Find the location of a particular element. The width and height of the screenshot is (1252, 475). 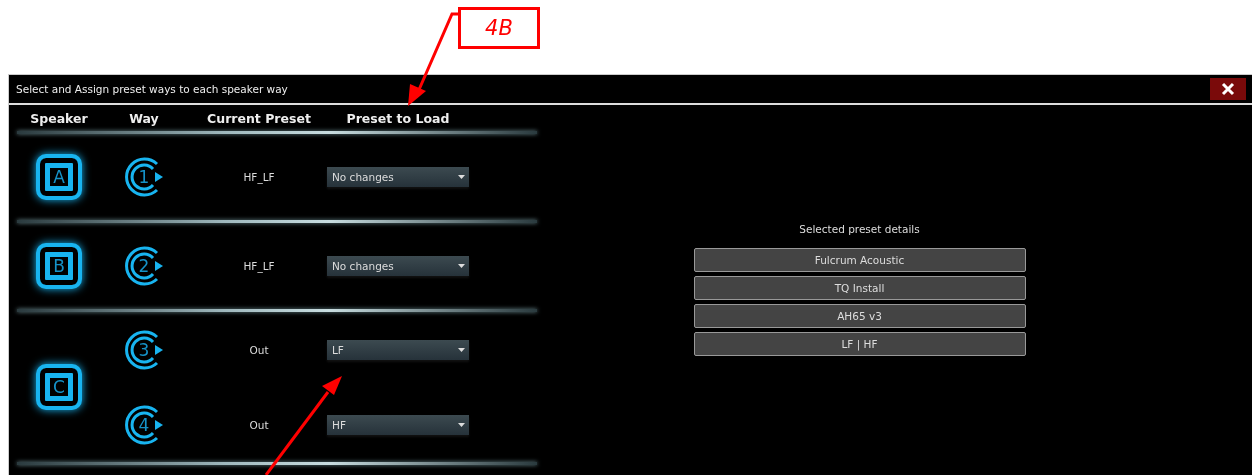

preset-detail-item: TQ Install is located at coordinates (859, 288).